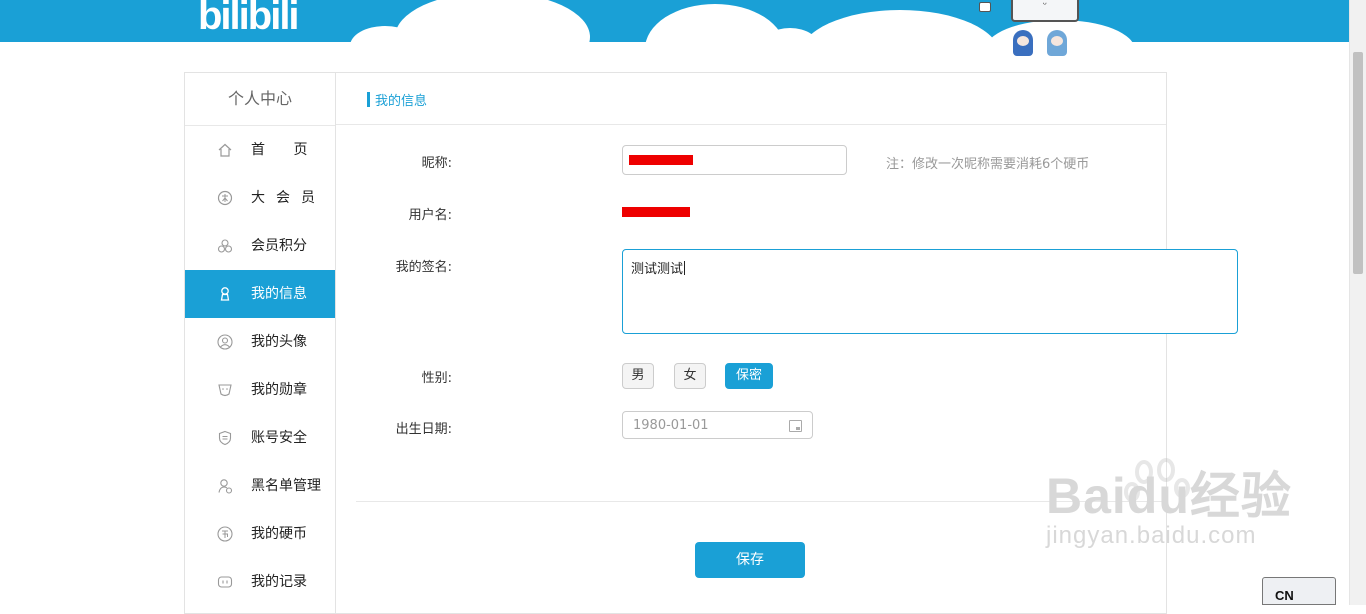 Image resolution: width=1366 pixels, height=614 pixels. I want to click on sidebar-item-label: 我的勋章, so click(279, 390).